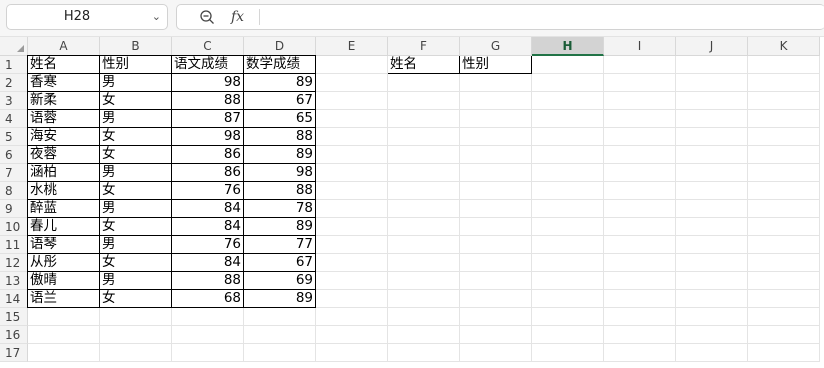 Image resolution: width=824 pixels, height=368 pixels. What do you see at coordinates (568, 46) in the screenshot?
I see `column-header-h: H` at bounding box center [568, 46].